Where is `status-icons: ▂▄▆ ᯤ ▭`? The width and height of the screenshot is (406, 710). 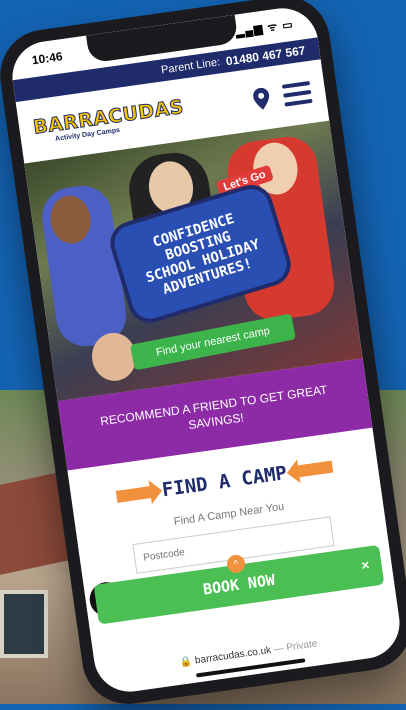
status-icons: ▂▄▆ ᯤ ▭ is located at coordinates (264, 28).